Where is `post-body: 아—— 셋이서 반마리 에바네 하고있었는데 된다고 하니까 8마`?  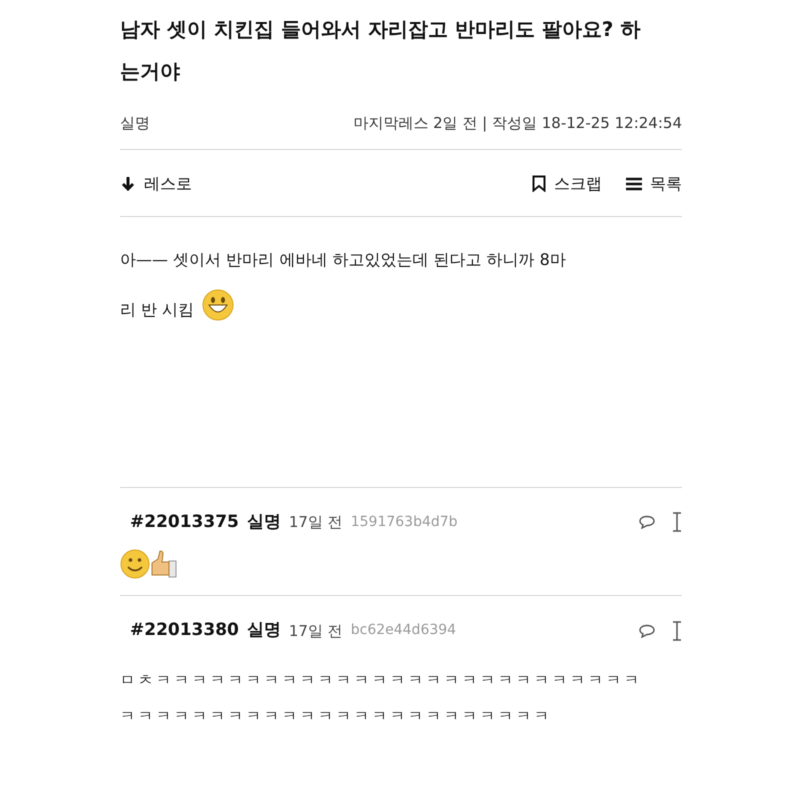 post-body: 아—— 셋이서 반마리 에바네 하고있었는데 된다고 하니까 8마 is located at coordinates (343, 259).